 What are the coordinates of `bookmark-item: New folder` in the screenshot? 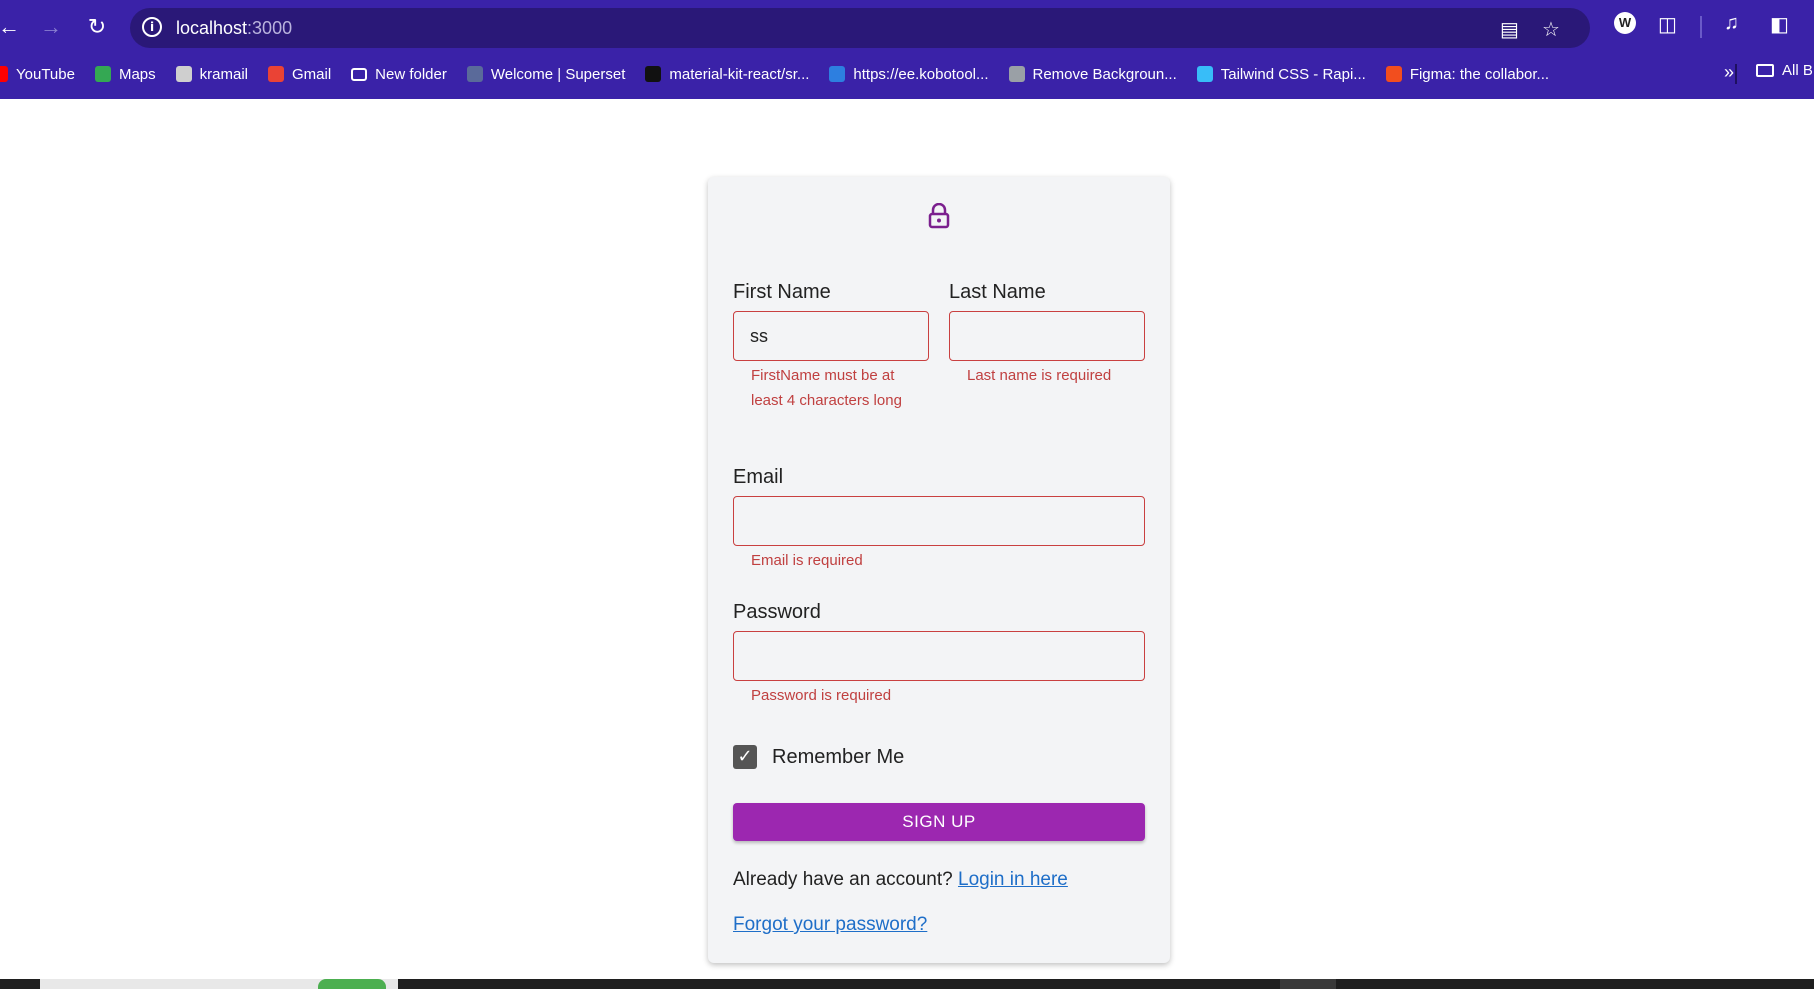 It's located at (399, 74).